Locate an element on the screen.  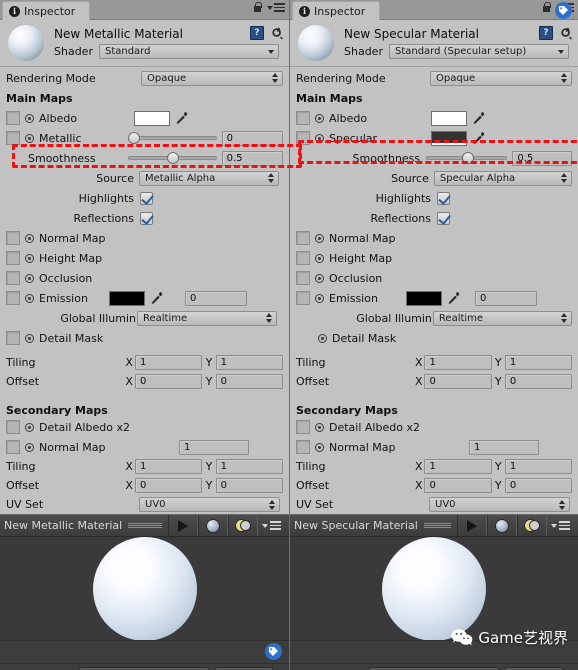
source-dropdown: Metallic Alpha is located at coordinates (209, 178).